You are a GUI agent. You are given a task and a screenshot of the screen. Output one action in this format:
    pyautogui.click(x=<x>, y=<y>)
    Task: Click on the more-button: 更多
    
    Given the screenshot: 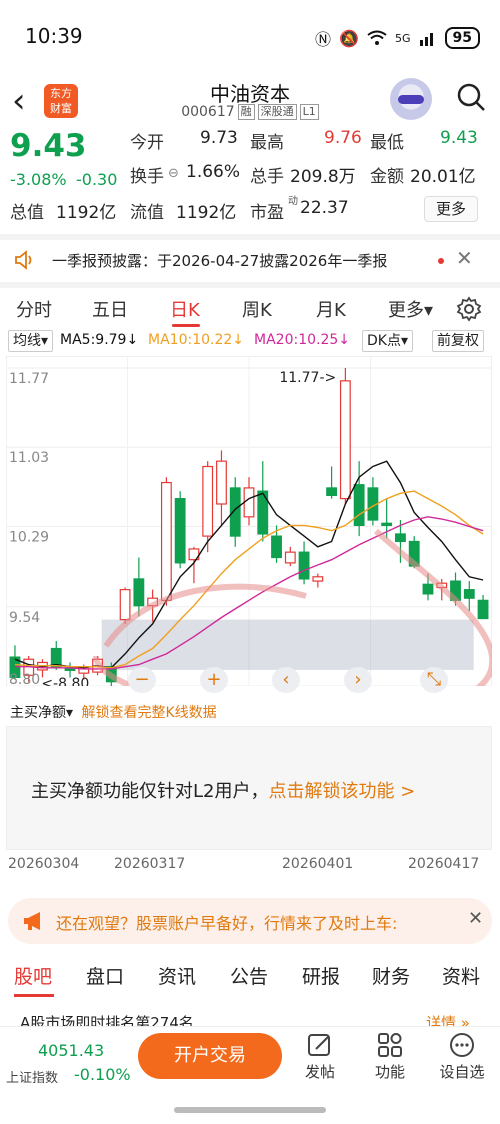 What is the action you would take?
    pyautogui.click(x=451, y=209)
    